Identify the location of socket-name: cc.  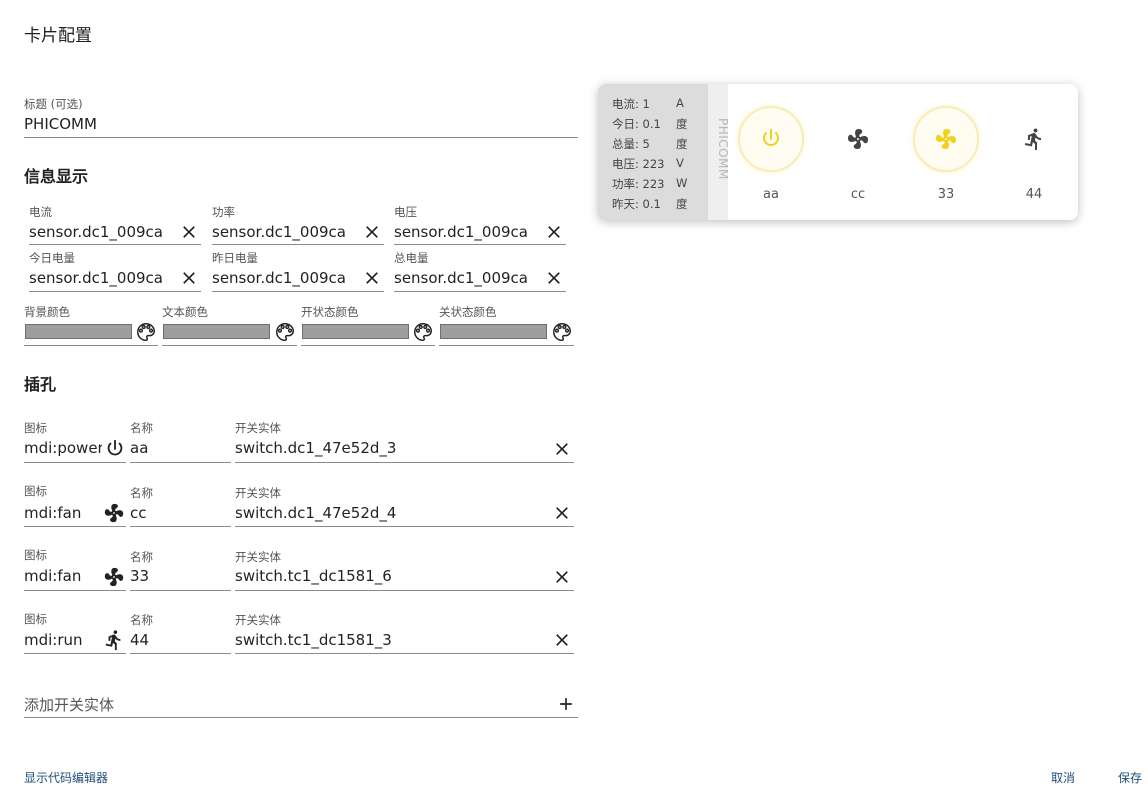
(858, 194).